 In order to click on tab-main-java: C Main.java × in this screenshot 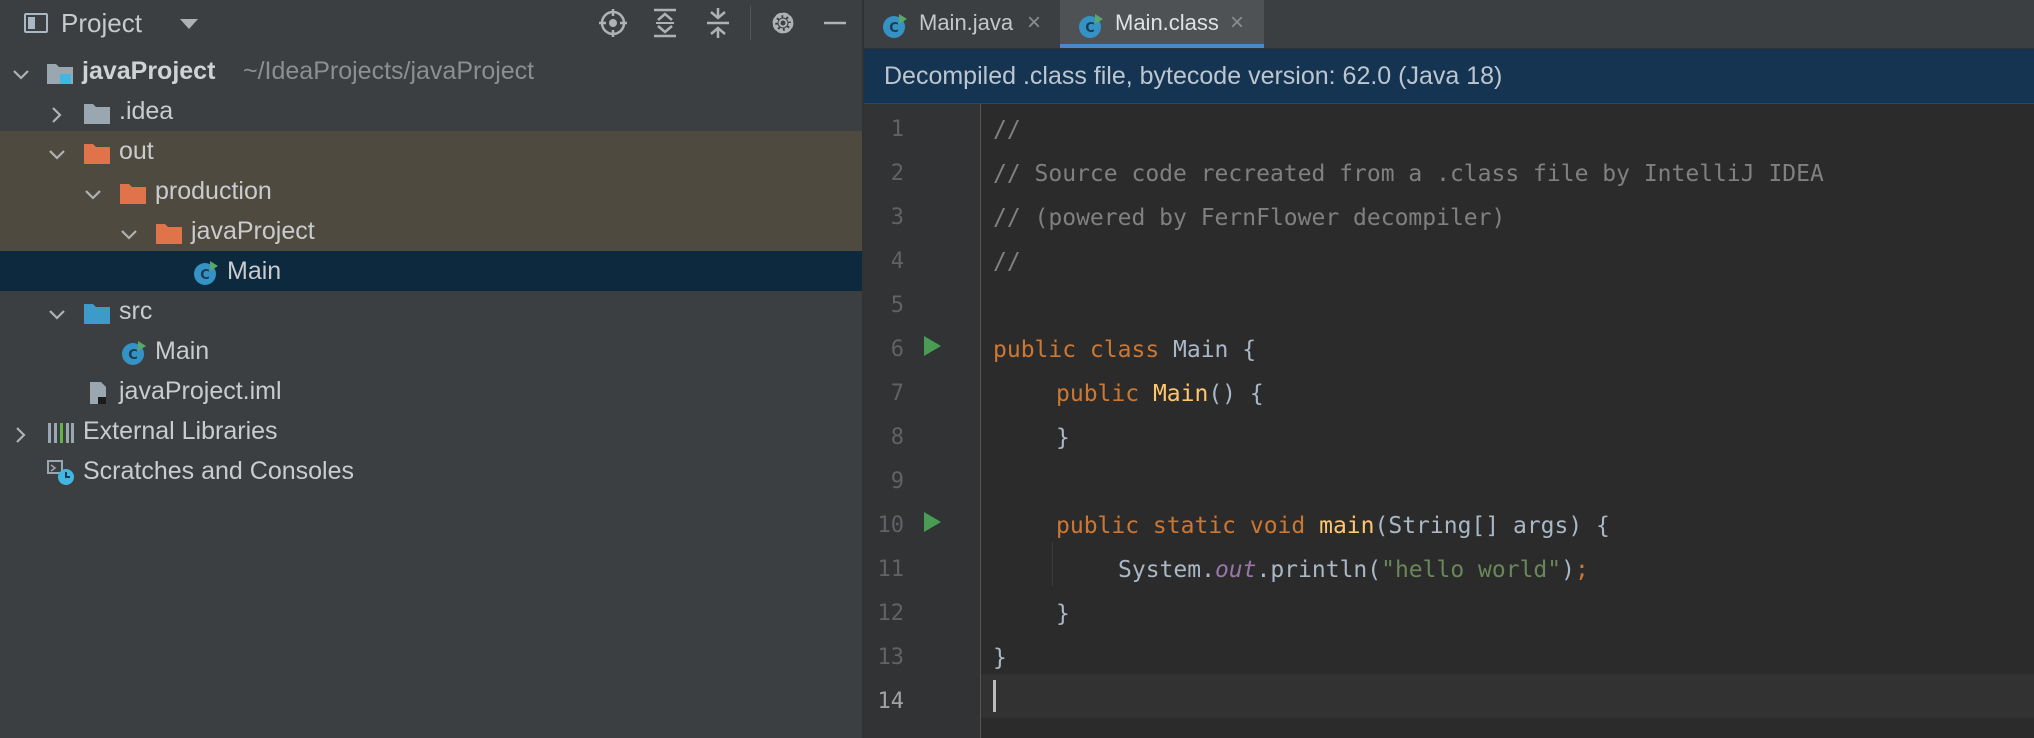, I will do `click(962, 24)`.